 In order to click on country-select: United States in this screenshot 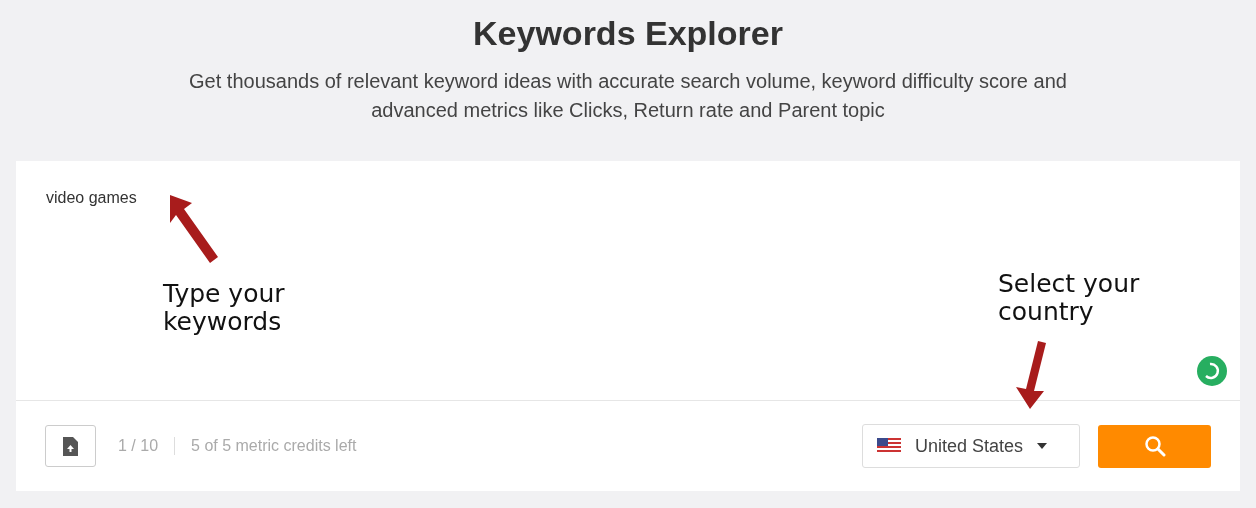, I will do `click(971, 446)`.